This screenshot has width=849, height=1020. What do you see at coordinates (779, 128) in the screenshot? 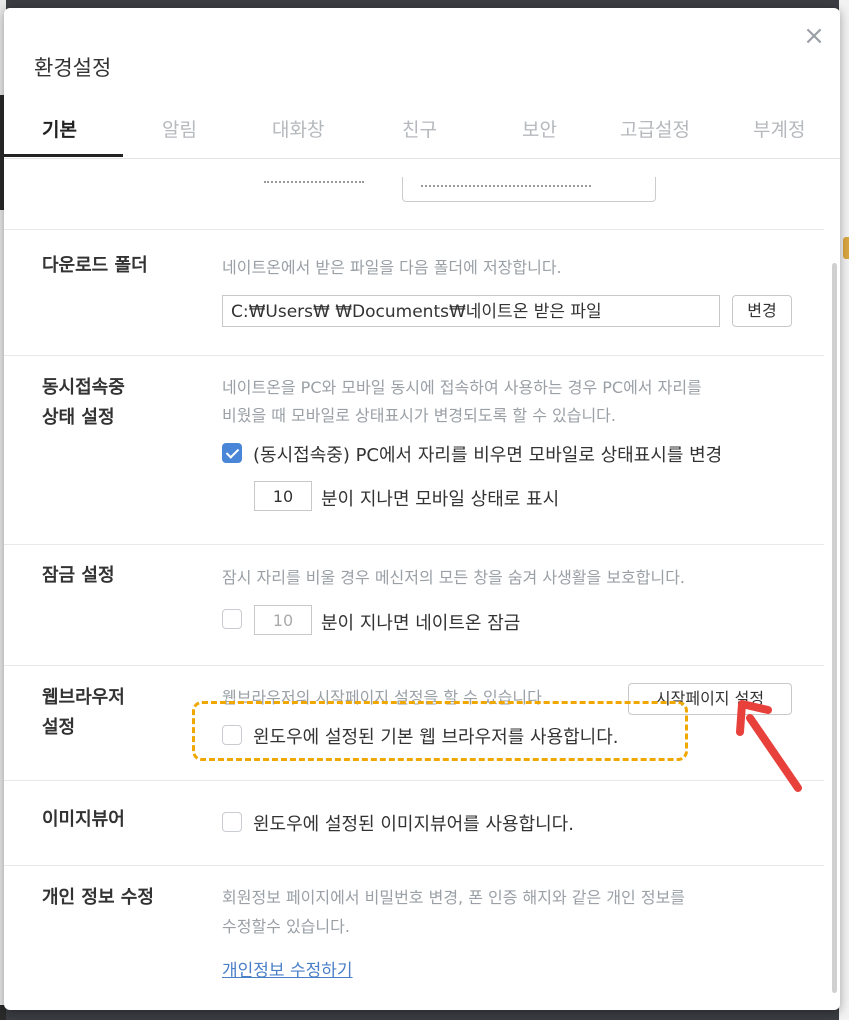
I see `tab-sub-account: 부계정` at bounding box center [779, 128].